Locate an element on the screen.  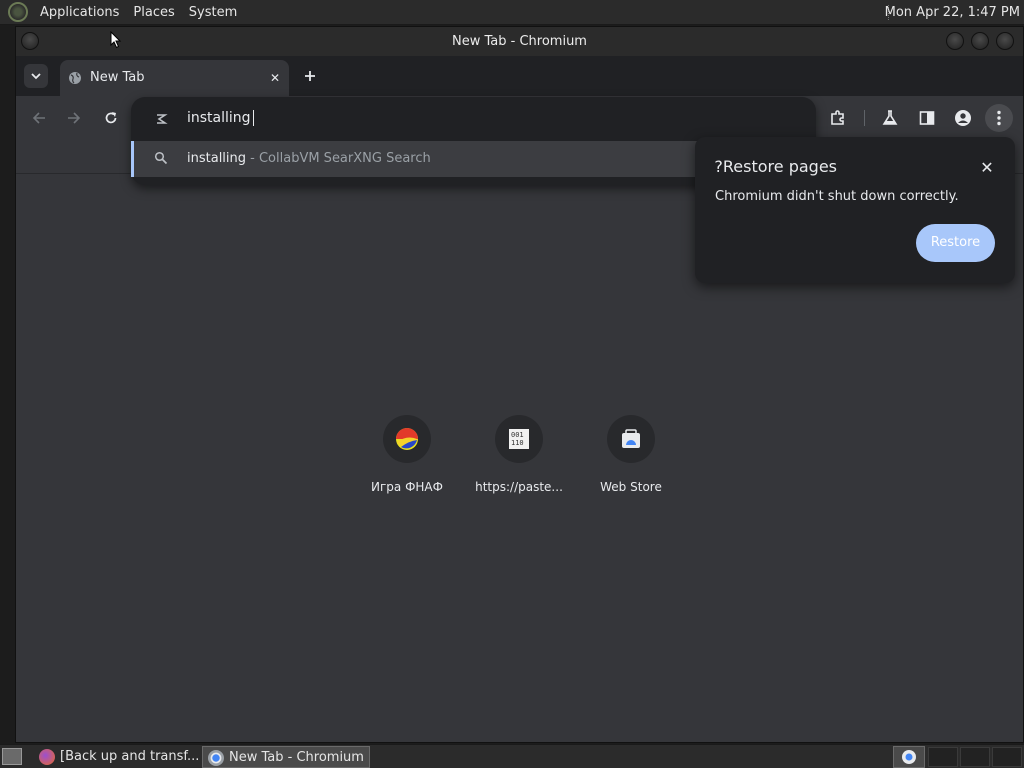
suggestion-text: installing - CollabVM SearXNG Search is located at coordinates (309, 159).